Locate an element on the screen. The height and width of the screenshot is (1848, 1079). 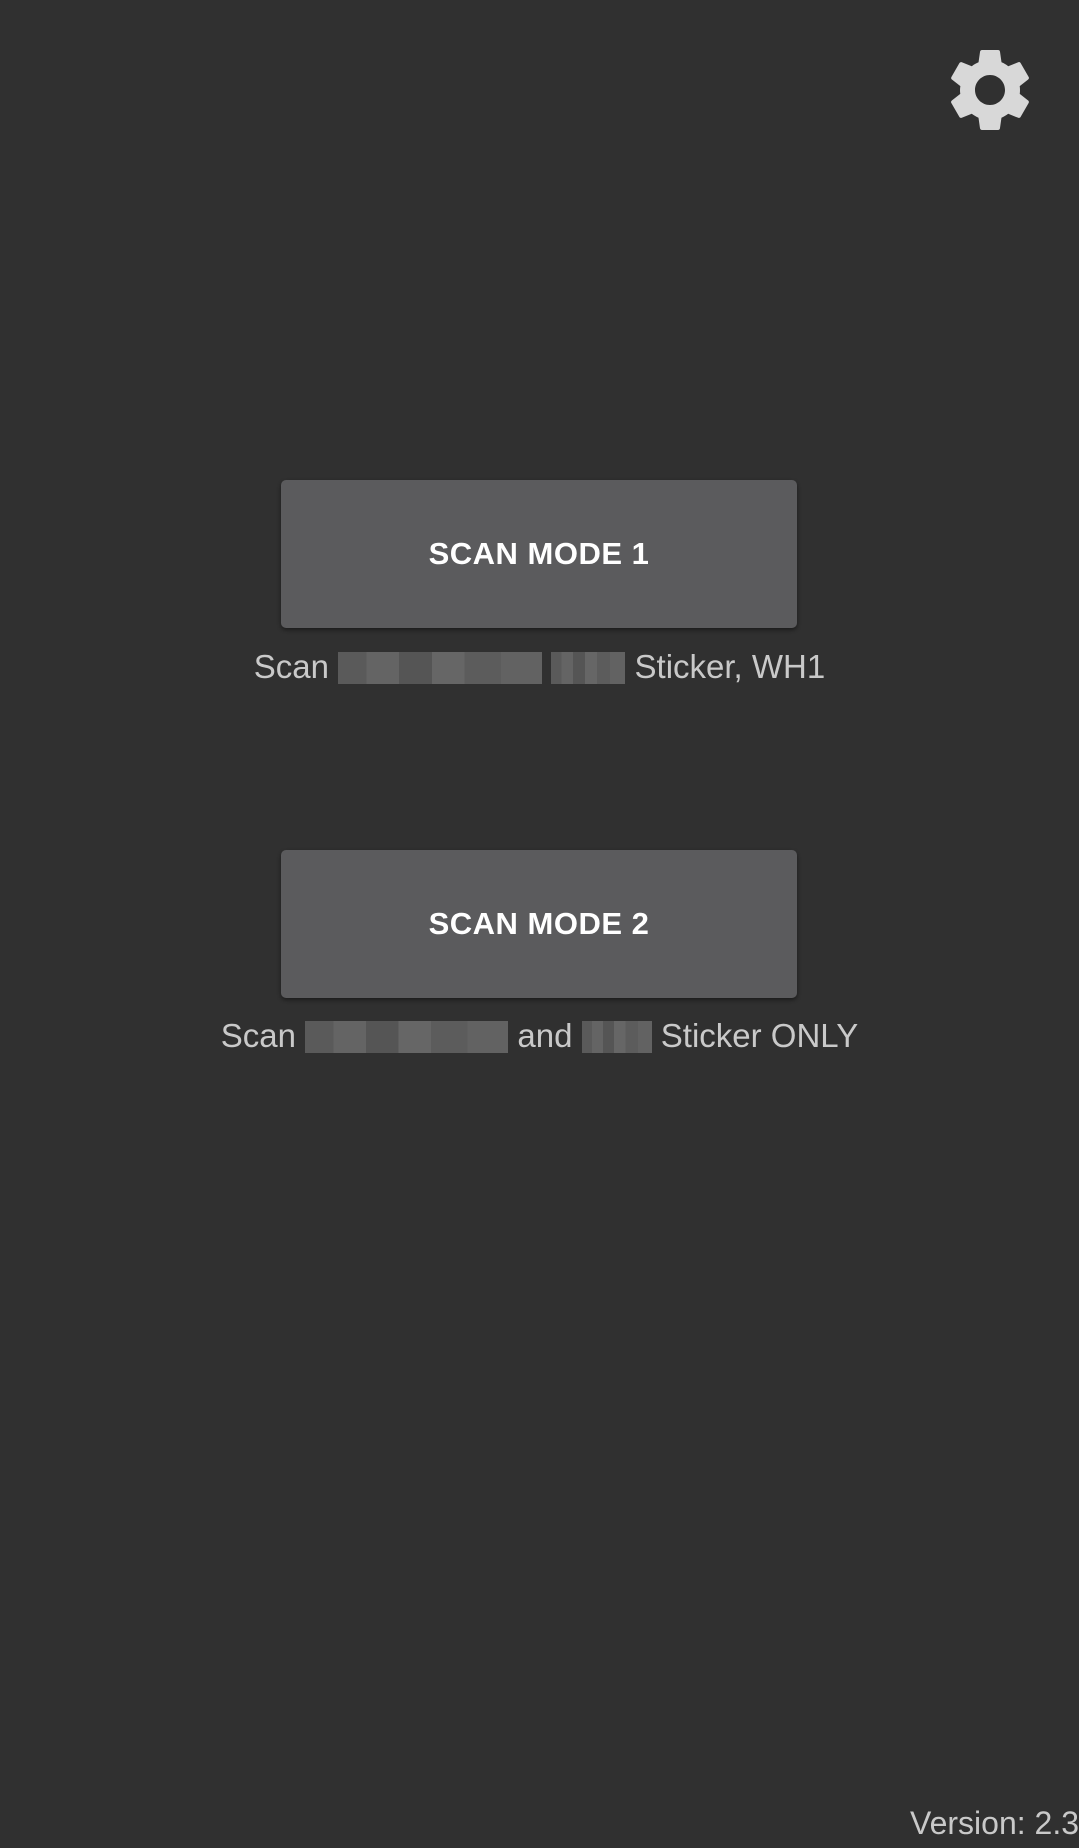
scan-mode-1-description: Scan Sticker, WH1 is located at coordinates (539, 667).